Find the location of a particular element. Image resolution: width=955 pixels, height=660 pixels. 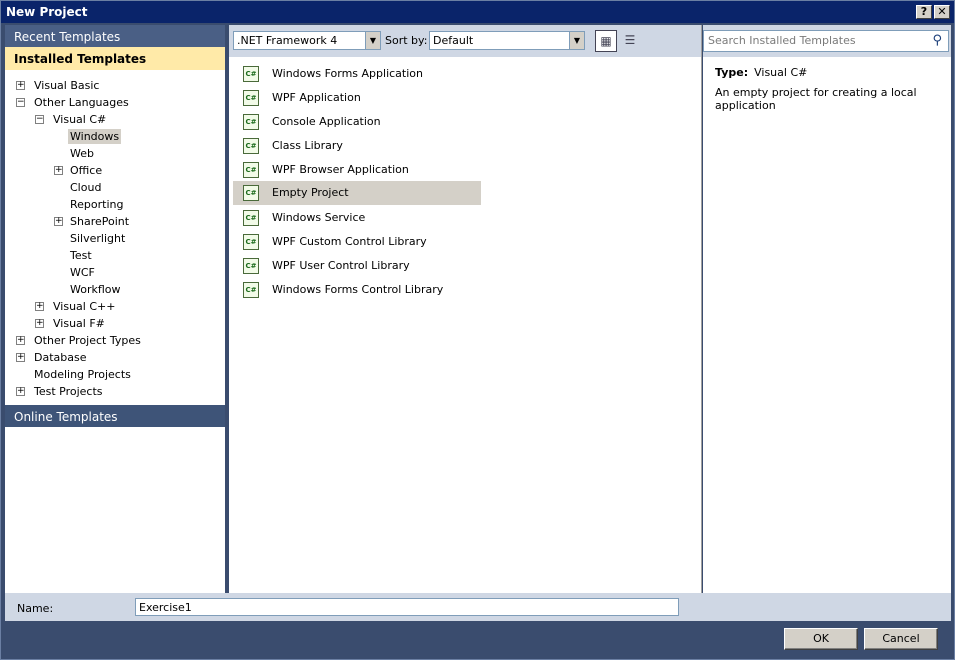

tree-item-label: Visual Basic is located at coordinates (67, 85).